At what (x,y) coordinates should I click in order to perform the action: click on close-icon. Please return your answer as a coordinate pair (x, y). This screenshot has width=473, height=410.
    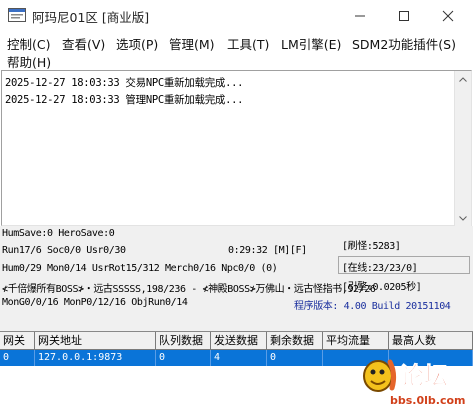
    Looking at the image, I should click on (448, 16).